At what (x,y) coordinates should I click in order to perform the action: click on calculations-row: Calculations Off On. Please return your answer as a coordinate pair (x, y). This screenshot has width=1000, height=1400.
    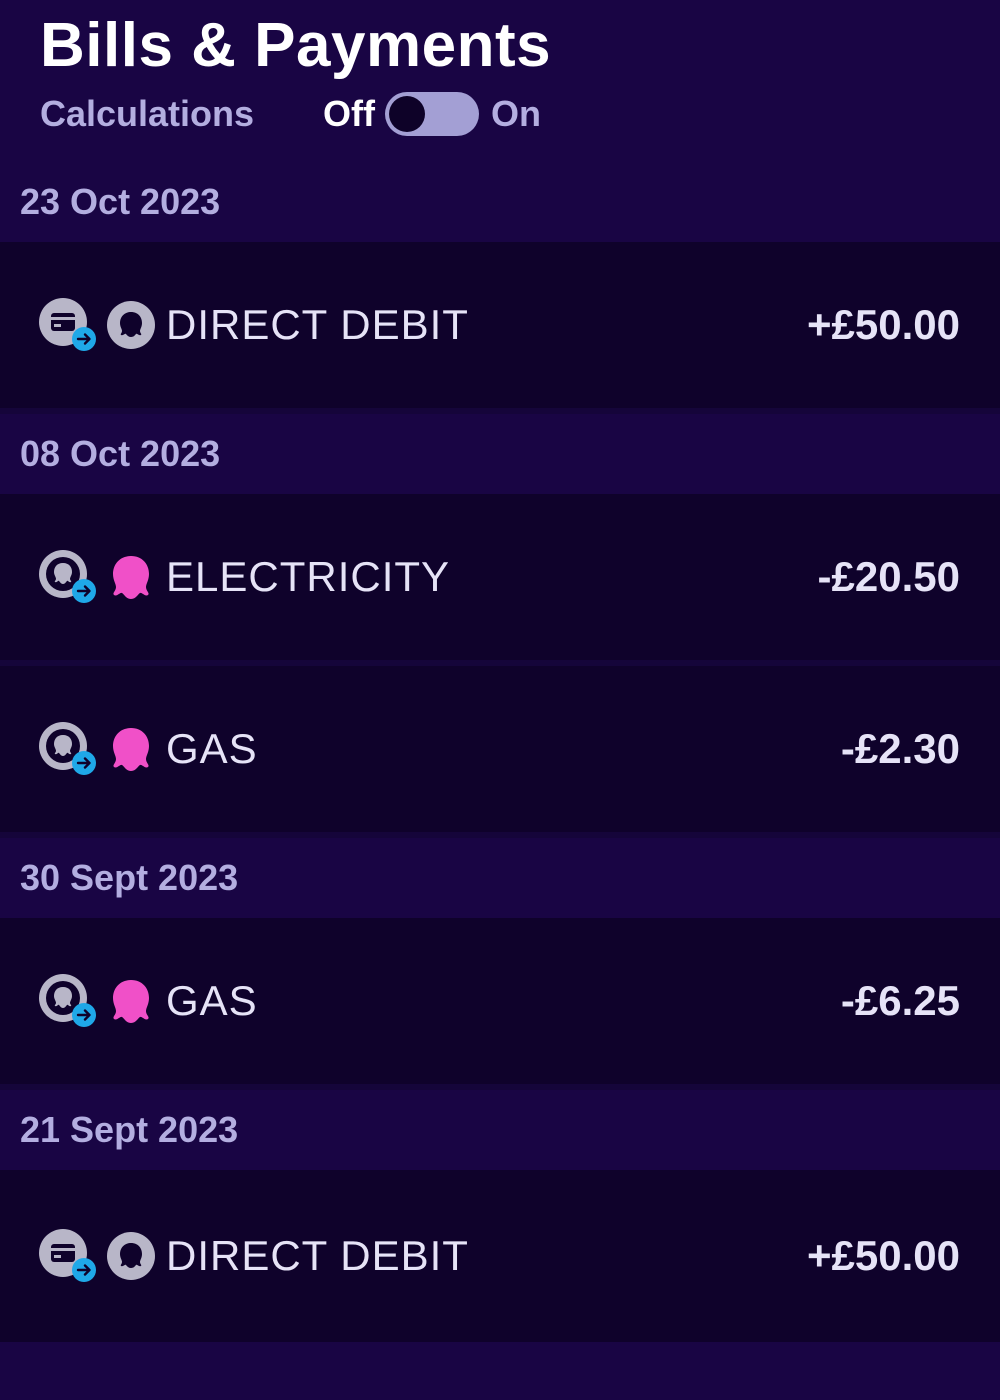
    Looking at the image, I should click on (520, 114).